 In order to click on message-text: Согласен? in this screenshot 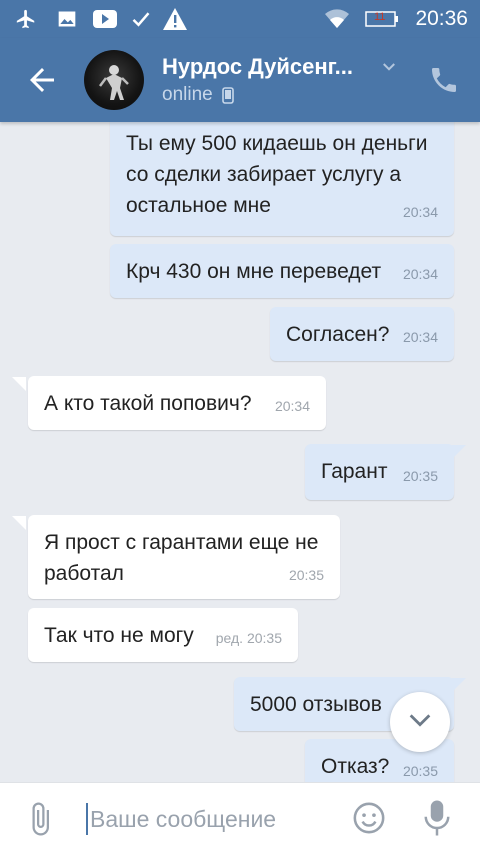, I will do `click(338, 334)`.